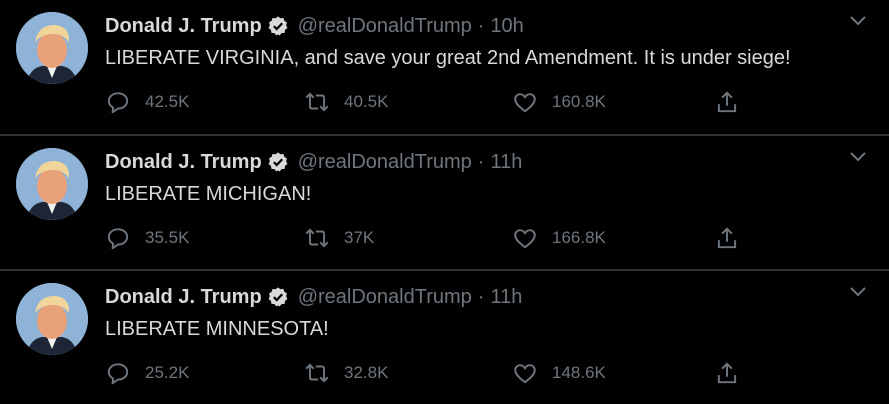  I want to click on like-button: 166.8K, so click(559, 238).